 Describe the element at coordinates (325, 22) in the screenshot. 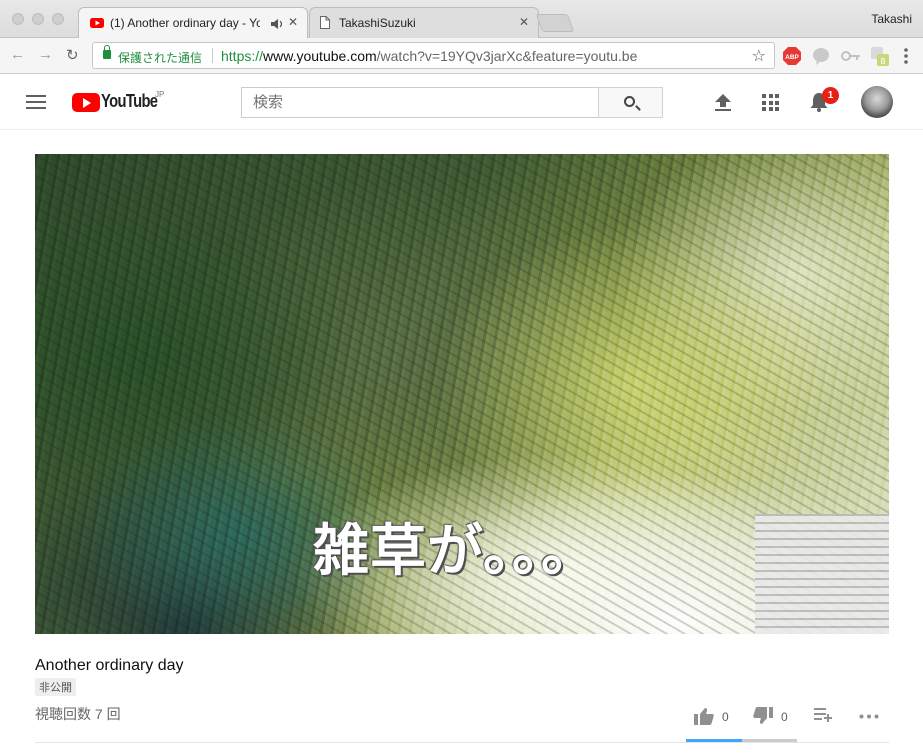

I see `page-document-icon` at that location.